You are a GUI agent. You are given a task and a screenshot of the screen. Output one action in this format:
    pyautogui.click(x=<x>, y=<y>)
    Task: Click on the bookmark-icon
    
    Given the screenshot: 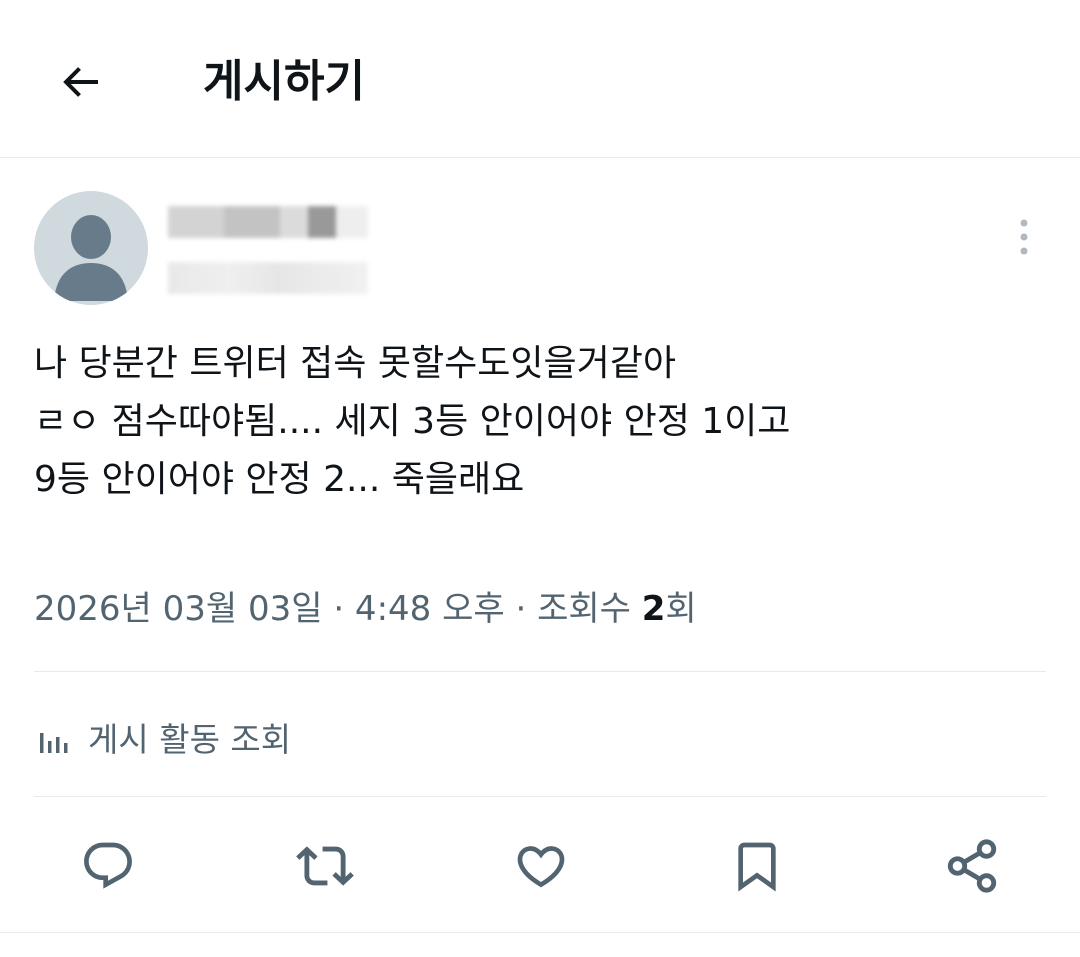 What is the action you would take?
    pyautogui.click(x=757, y=867)
    